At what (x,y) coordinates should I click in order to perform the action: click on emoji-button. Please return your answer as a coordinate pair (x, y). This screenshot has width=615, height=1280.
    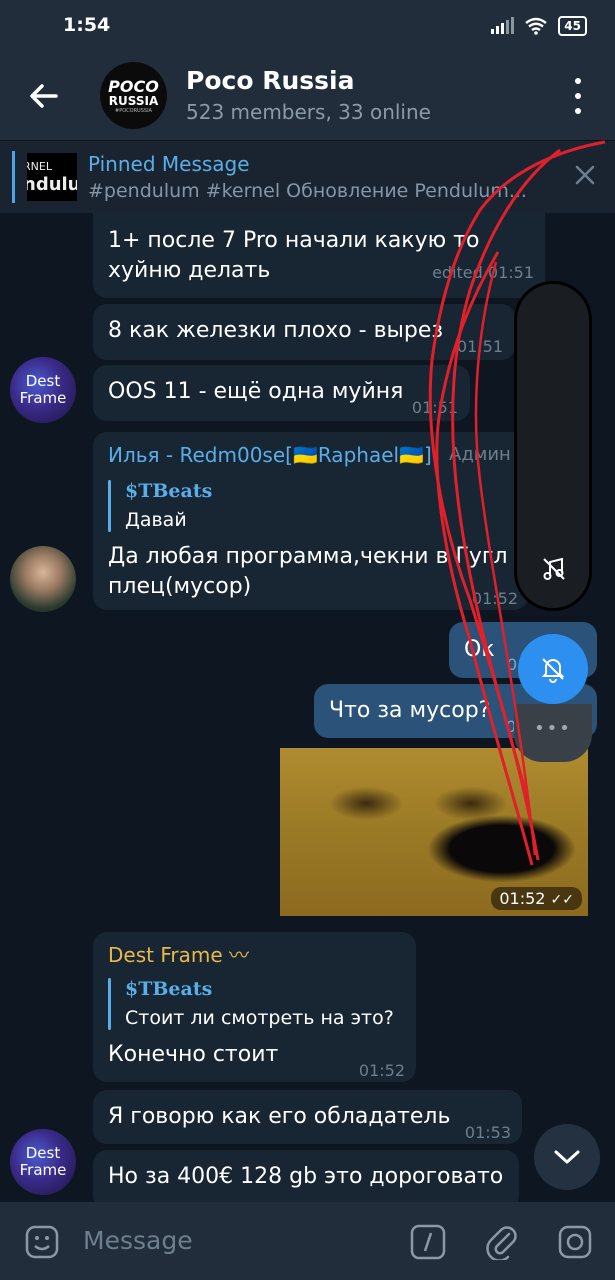
    Looking at the image, I should click on (42, 1244).